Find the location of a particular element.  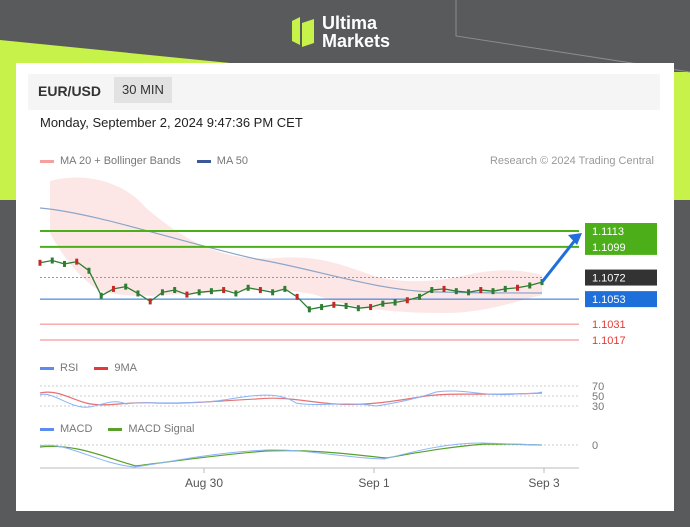

level-label-5: 1.1017 is located at coordinates (609, 341).